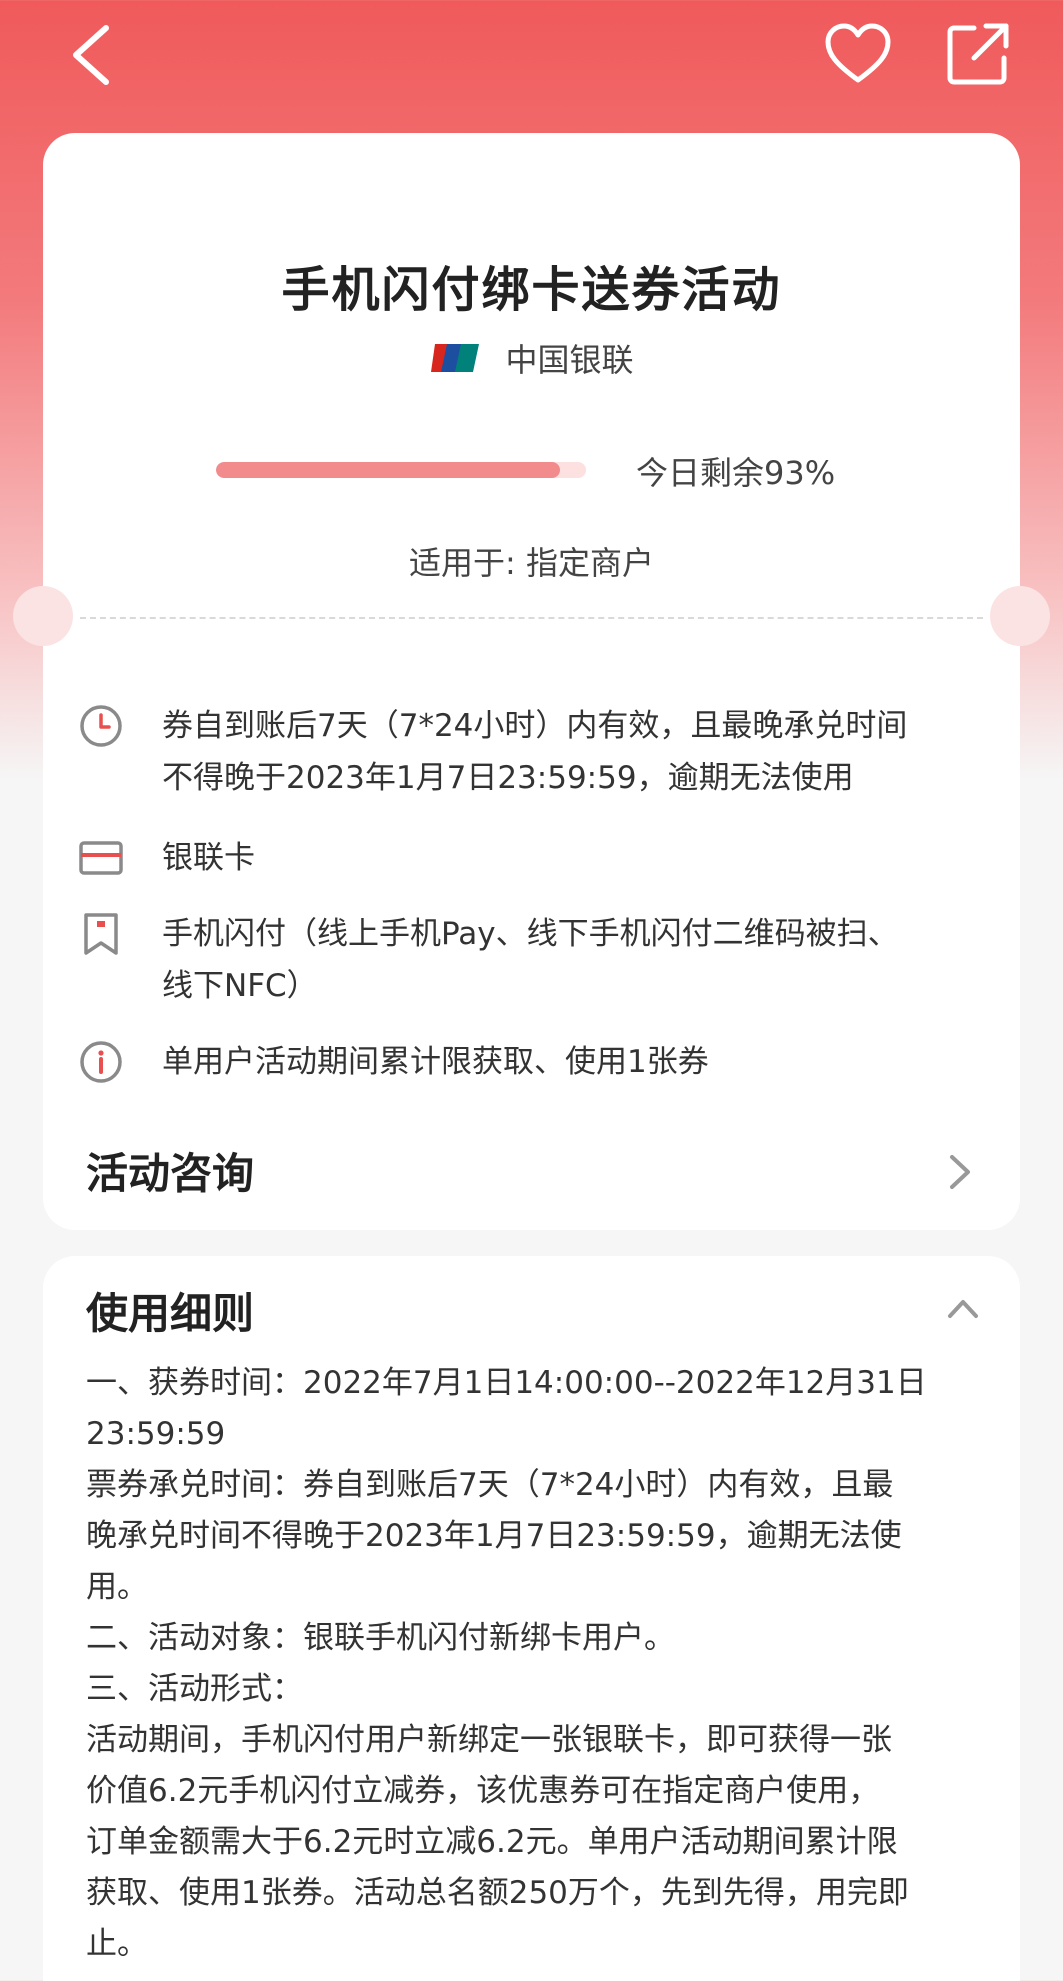 The height and width of the screenshot is (1981, 1063). Describe the element at coordinates (508, 778) in the screenshot. I see `info-text-line: 不得晚于2023年1月7日23:59:59，逾期无法使用` at that location.